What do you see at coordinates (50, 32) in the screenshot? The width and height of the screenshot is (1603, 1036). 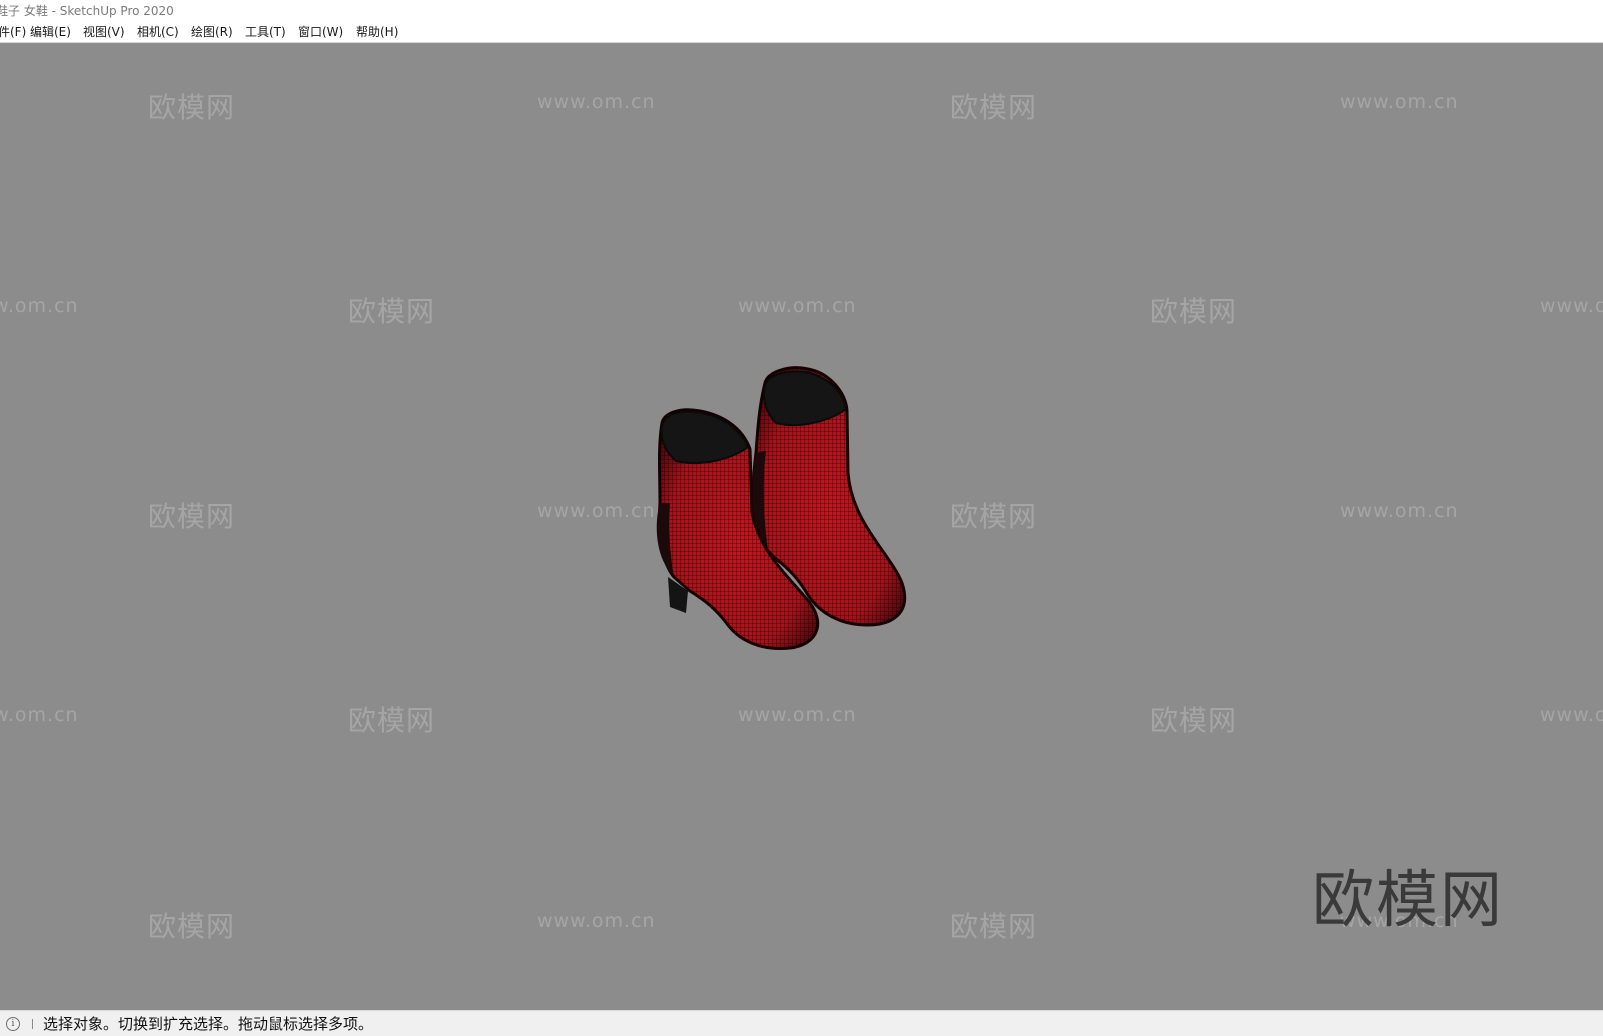 I see `menu-edit: 编辑(E)` at bounding box center [50, 32].